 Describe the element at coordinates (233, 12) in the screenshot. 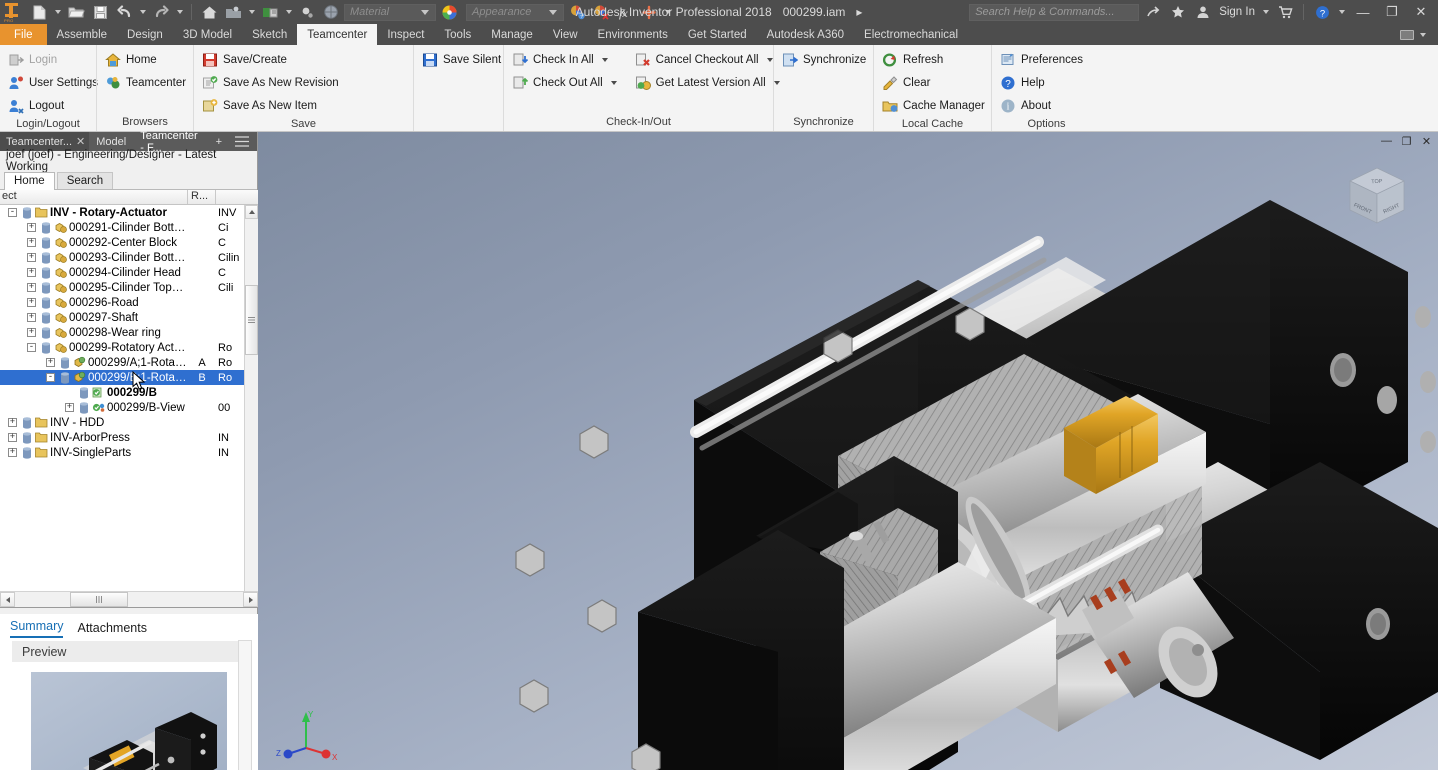

I see `project-icon` at that location.